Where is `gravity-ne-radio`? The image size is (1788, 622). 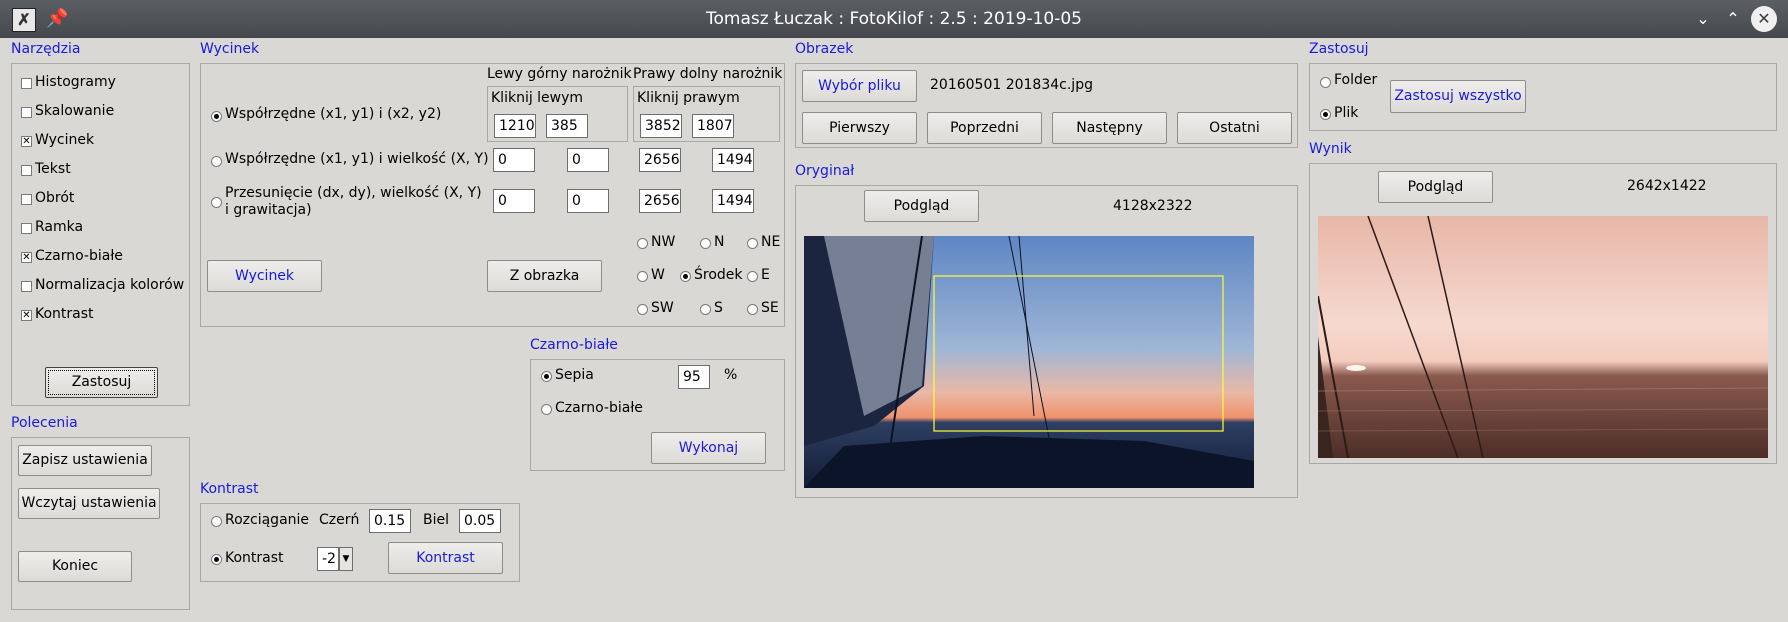 gravity-ne-radio is located at coordinates (752, 243).